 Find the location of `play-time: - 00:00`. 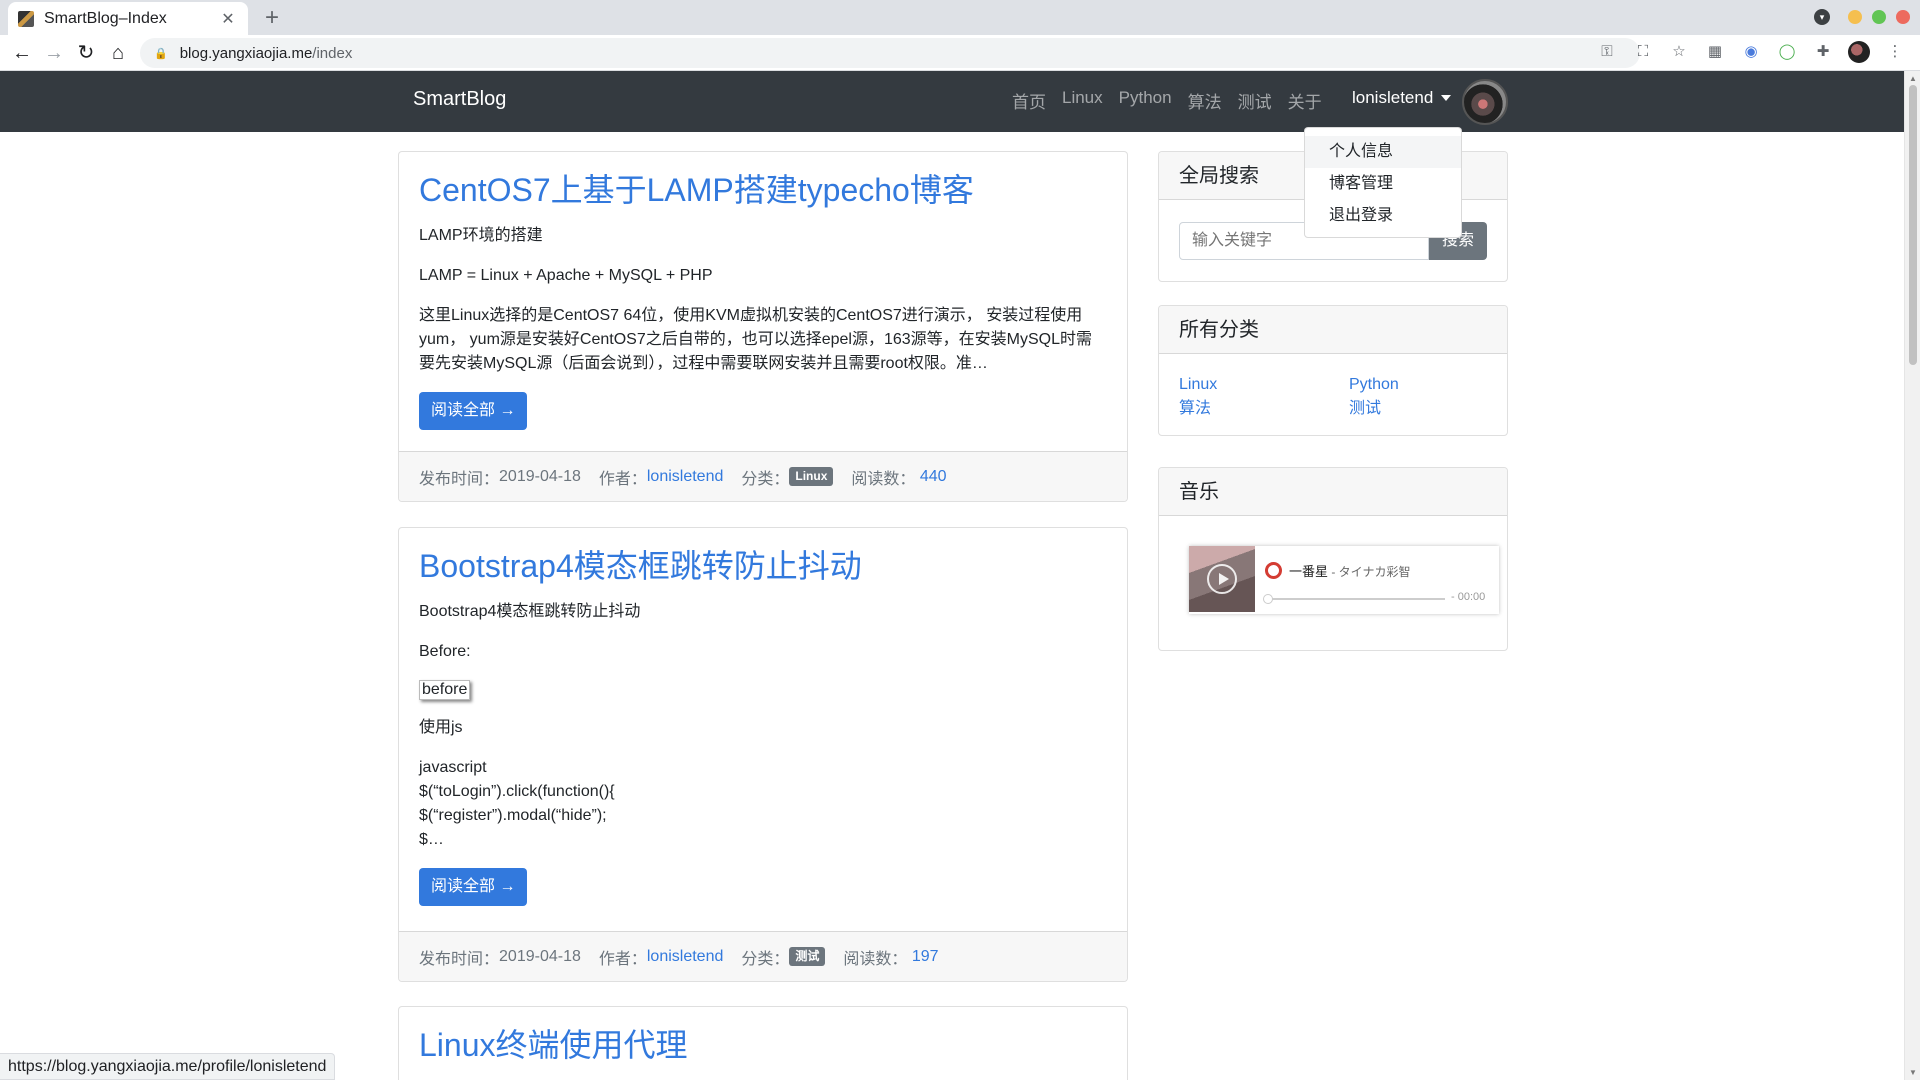

play-time: - 00:00 is located at coordinates (1468, 597).